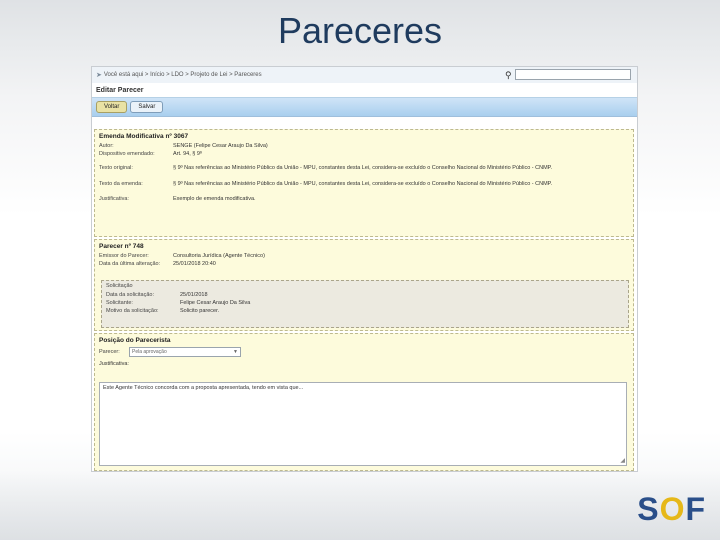  What do you see at coordinates (235, 352) in the screenshot?
I see `chevron-down-icon: ▼` at bounding box center [235, 352].